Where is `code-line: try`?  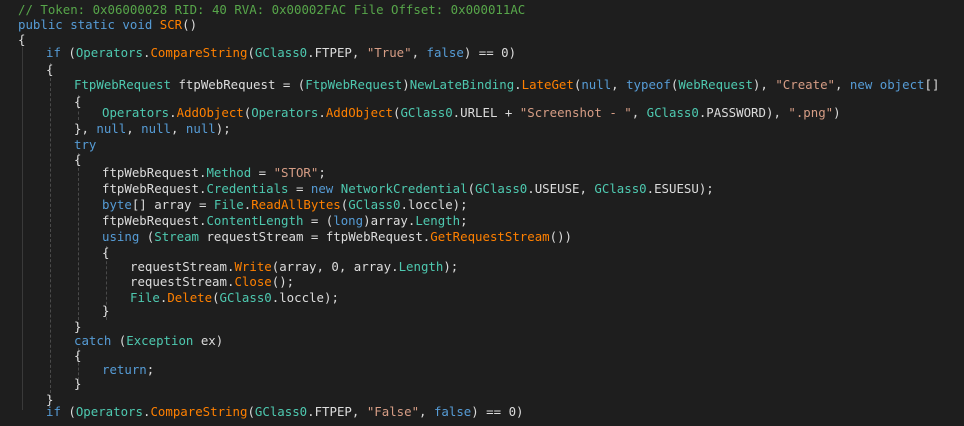
code-line: try is located at coordinates (85, 145).